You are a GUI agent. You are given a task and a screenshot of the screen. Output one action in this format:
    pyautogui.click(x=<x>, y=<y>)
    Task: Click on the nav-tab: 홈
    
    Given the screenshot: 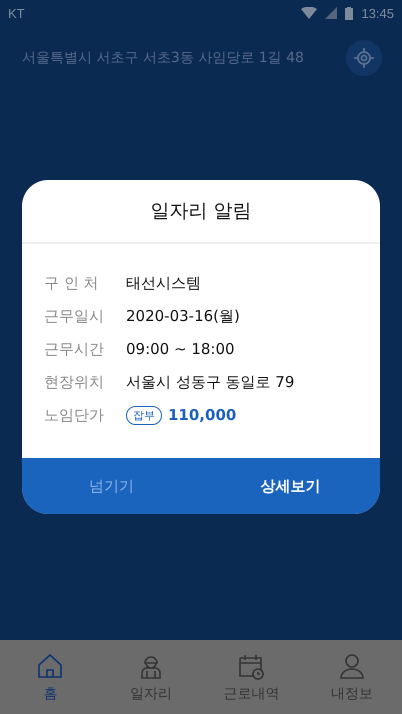 What is the action you would take?
    pyautogui.click(x=50, y=677)
    